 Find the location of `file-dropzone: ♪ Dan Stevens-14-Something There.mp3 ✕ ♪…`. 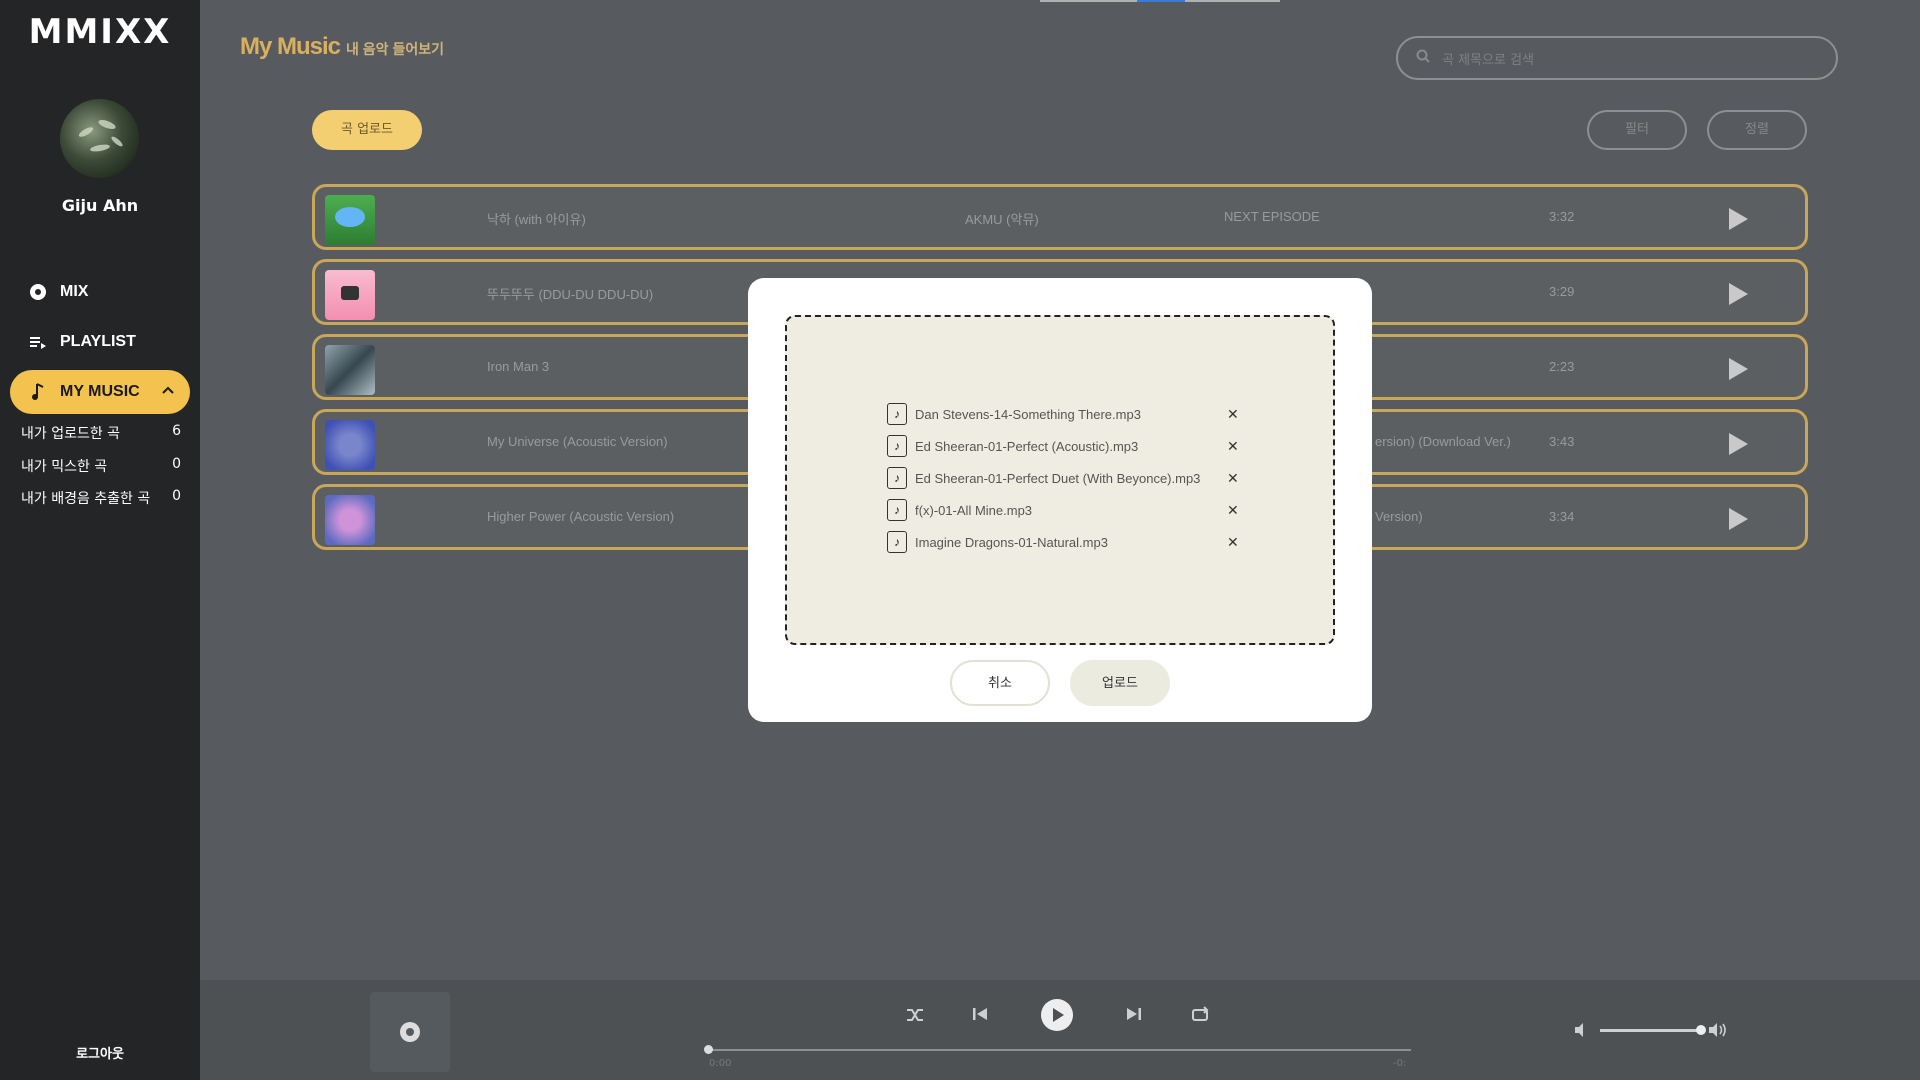

file-dropzone: ♪ Dan Stevens-14-Something There.mp3 ✕ ♪… is located at coordinates (1060, 480).